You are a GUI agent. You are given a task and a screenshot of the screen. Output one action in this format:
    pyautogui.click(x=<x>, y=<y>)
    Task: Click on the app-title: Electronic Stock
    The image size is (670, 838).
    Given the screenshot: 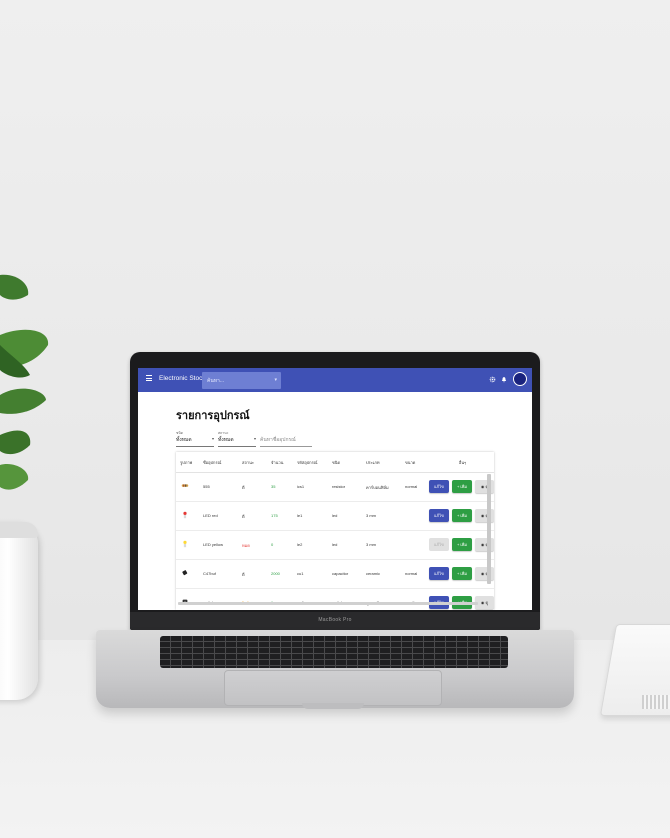 What is the action you would take?
    pyautogui.click(x=182, y=378)
    